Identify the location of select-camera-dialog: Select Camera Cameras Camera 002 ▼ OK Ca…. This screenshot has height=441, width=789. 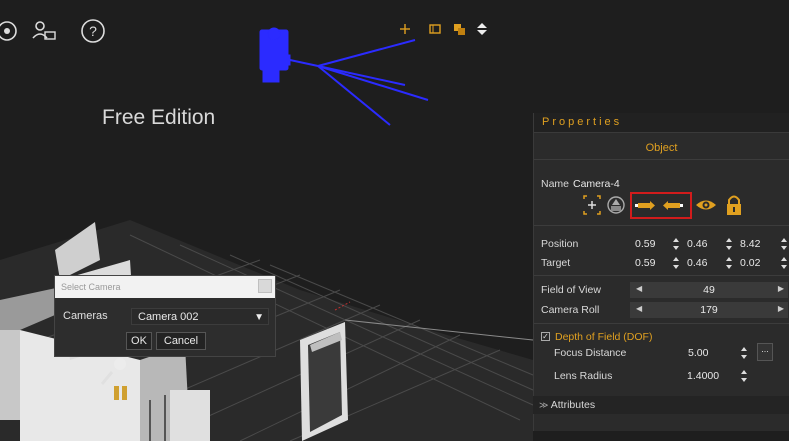
(165, 316).